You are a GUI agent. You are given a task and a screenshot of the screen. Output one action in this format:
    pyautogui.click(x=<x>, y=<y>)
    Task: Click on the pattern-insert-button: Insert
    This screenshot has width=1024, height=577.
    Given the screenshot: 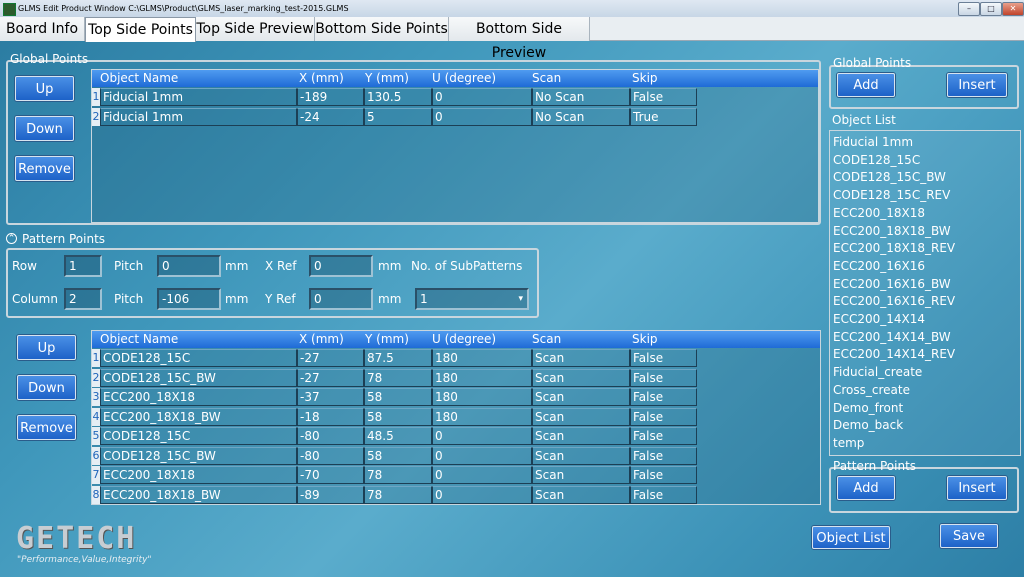 What is the action you would take?
    pyautogui.click(x=977, y=488)
    